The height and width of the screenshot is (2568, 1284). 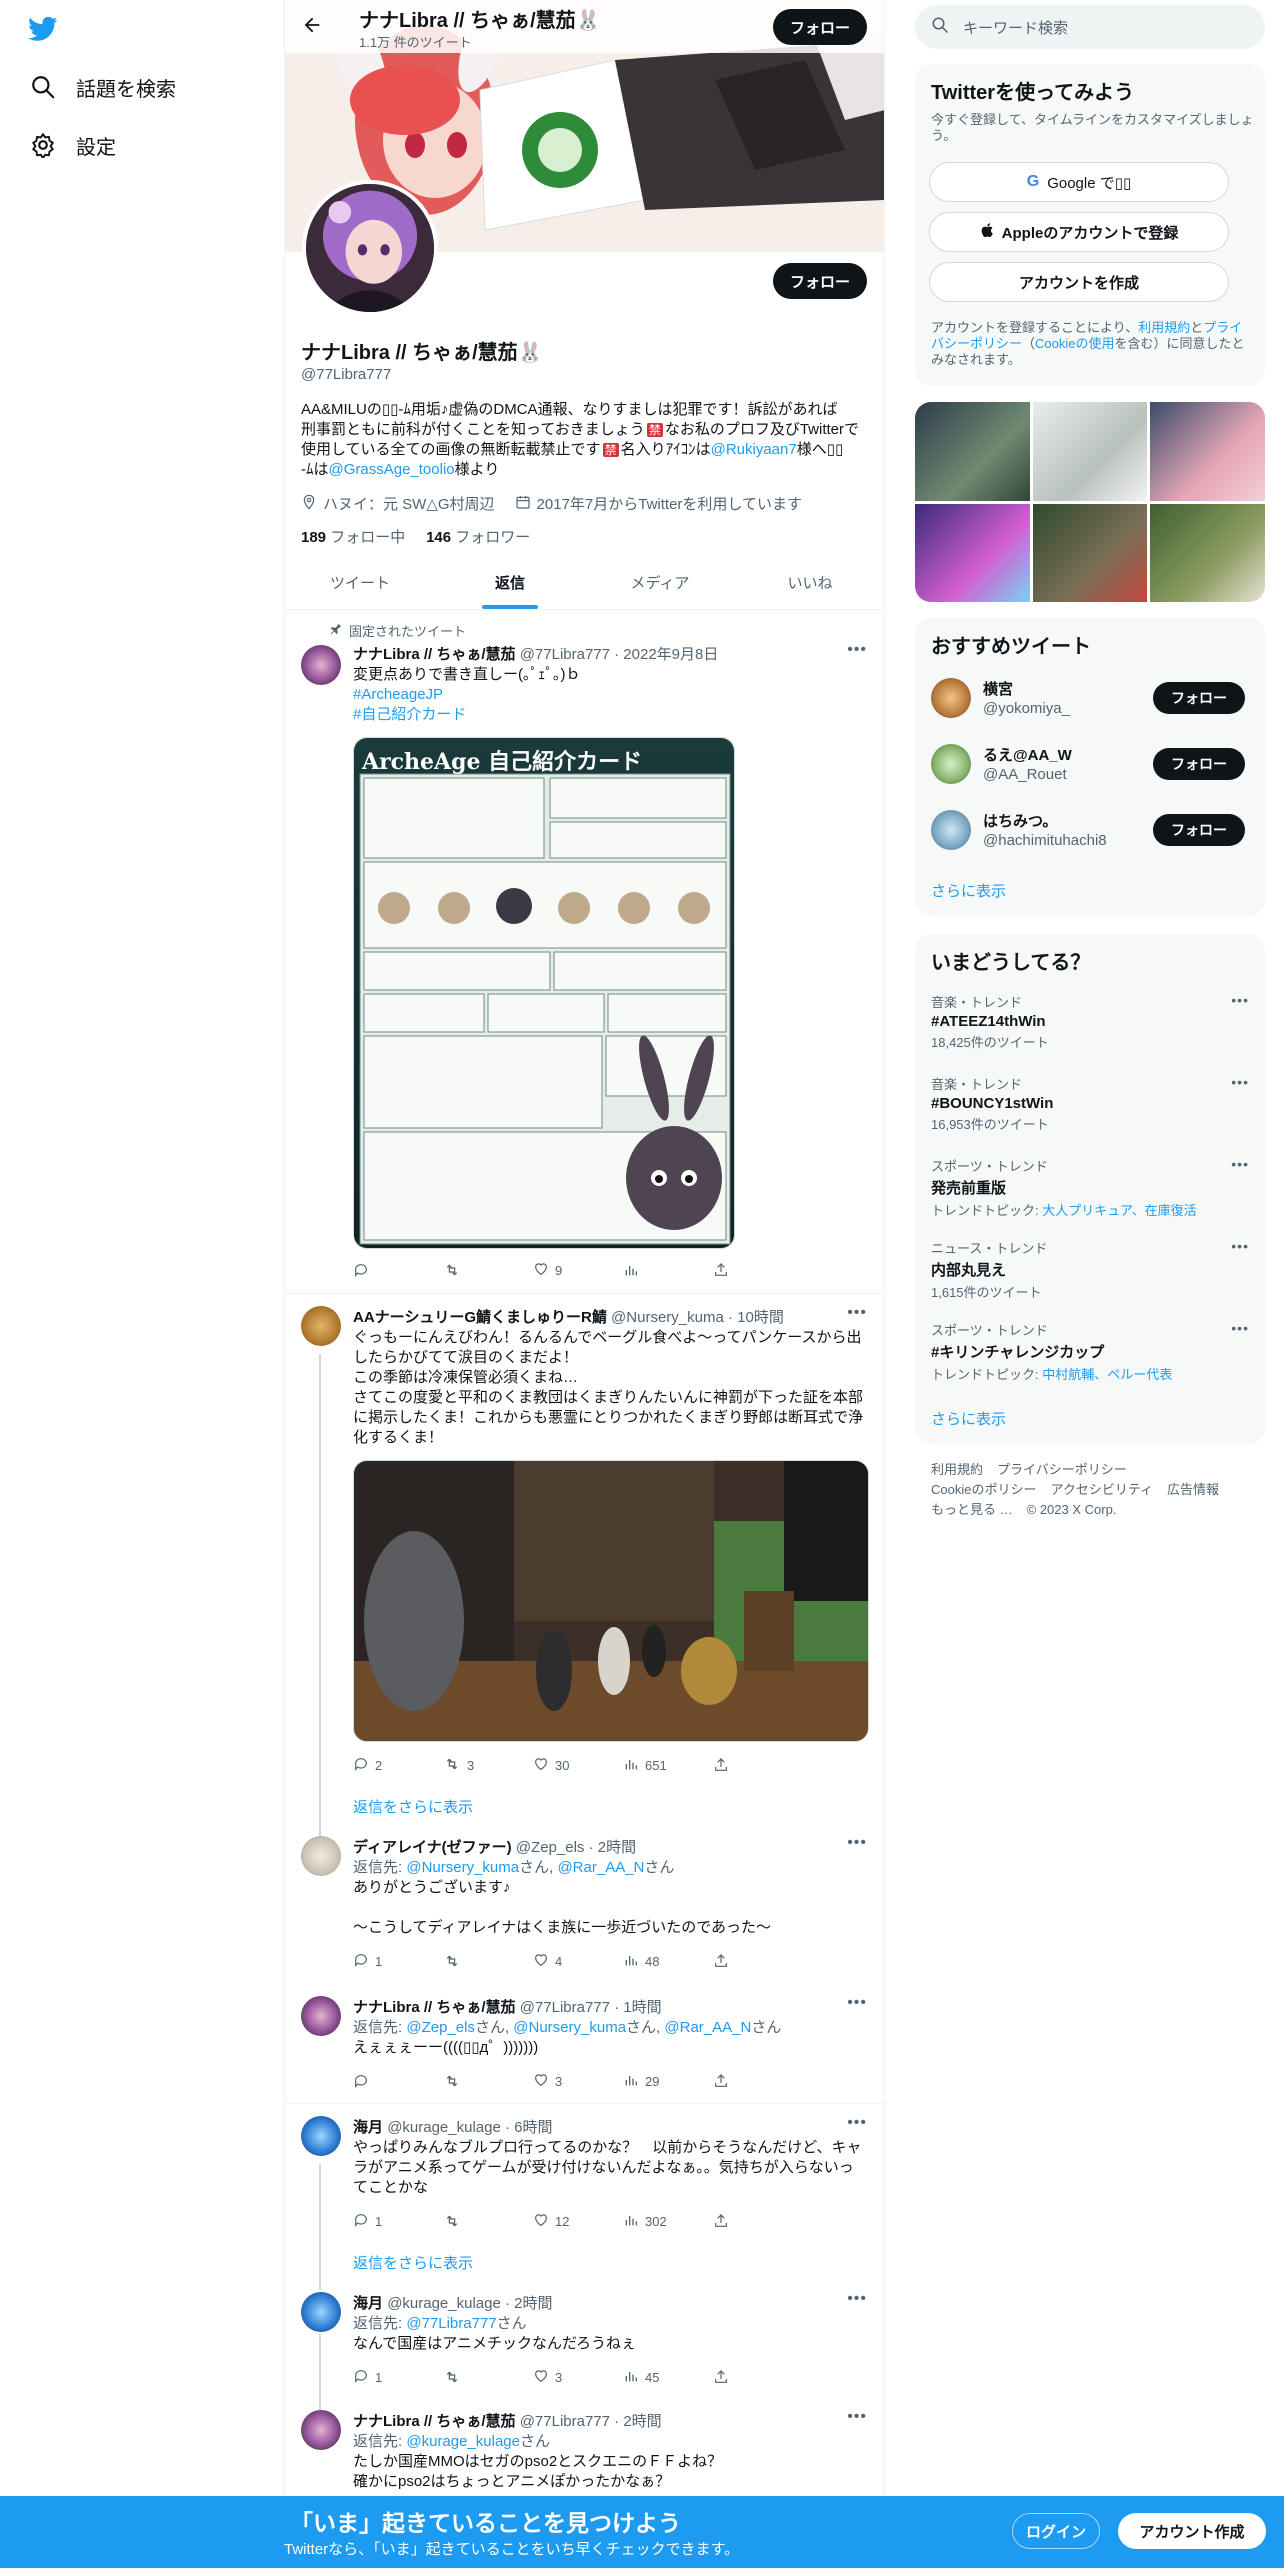 What do you see at coordinates (968, 890) in the screenshot?
I see `show-more-link: さらに表示` at bounding box center [968, 890].